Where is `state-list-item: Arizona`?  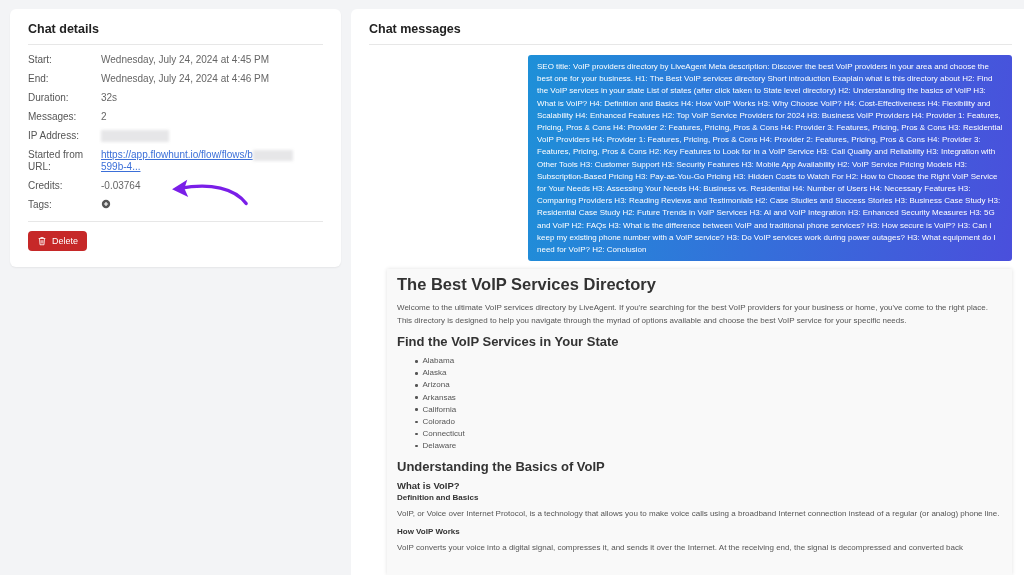 state-list-item: Arizona is located at coordinates (436, 385).